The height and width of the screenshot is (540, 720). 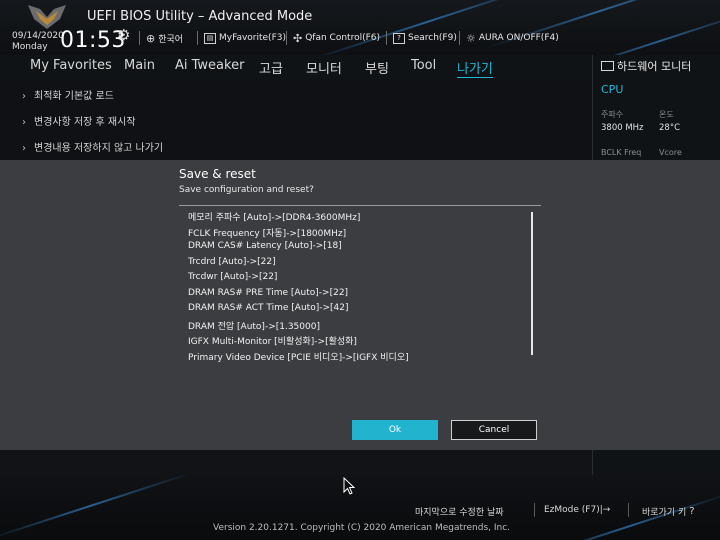 I want to click on hotkeys-button: 바로가기 키 ?, so click(x=668, y=511).